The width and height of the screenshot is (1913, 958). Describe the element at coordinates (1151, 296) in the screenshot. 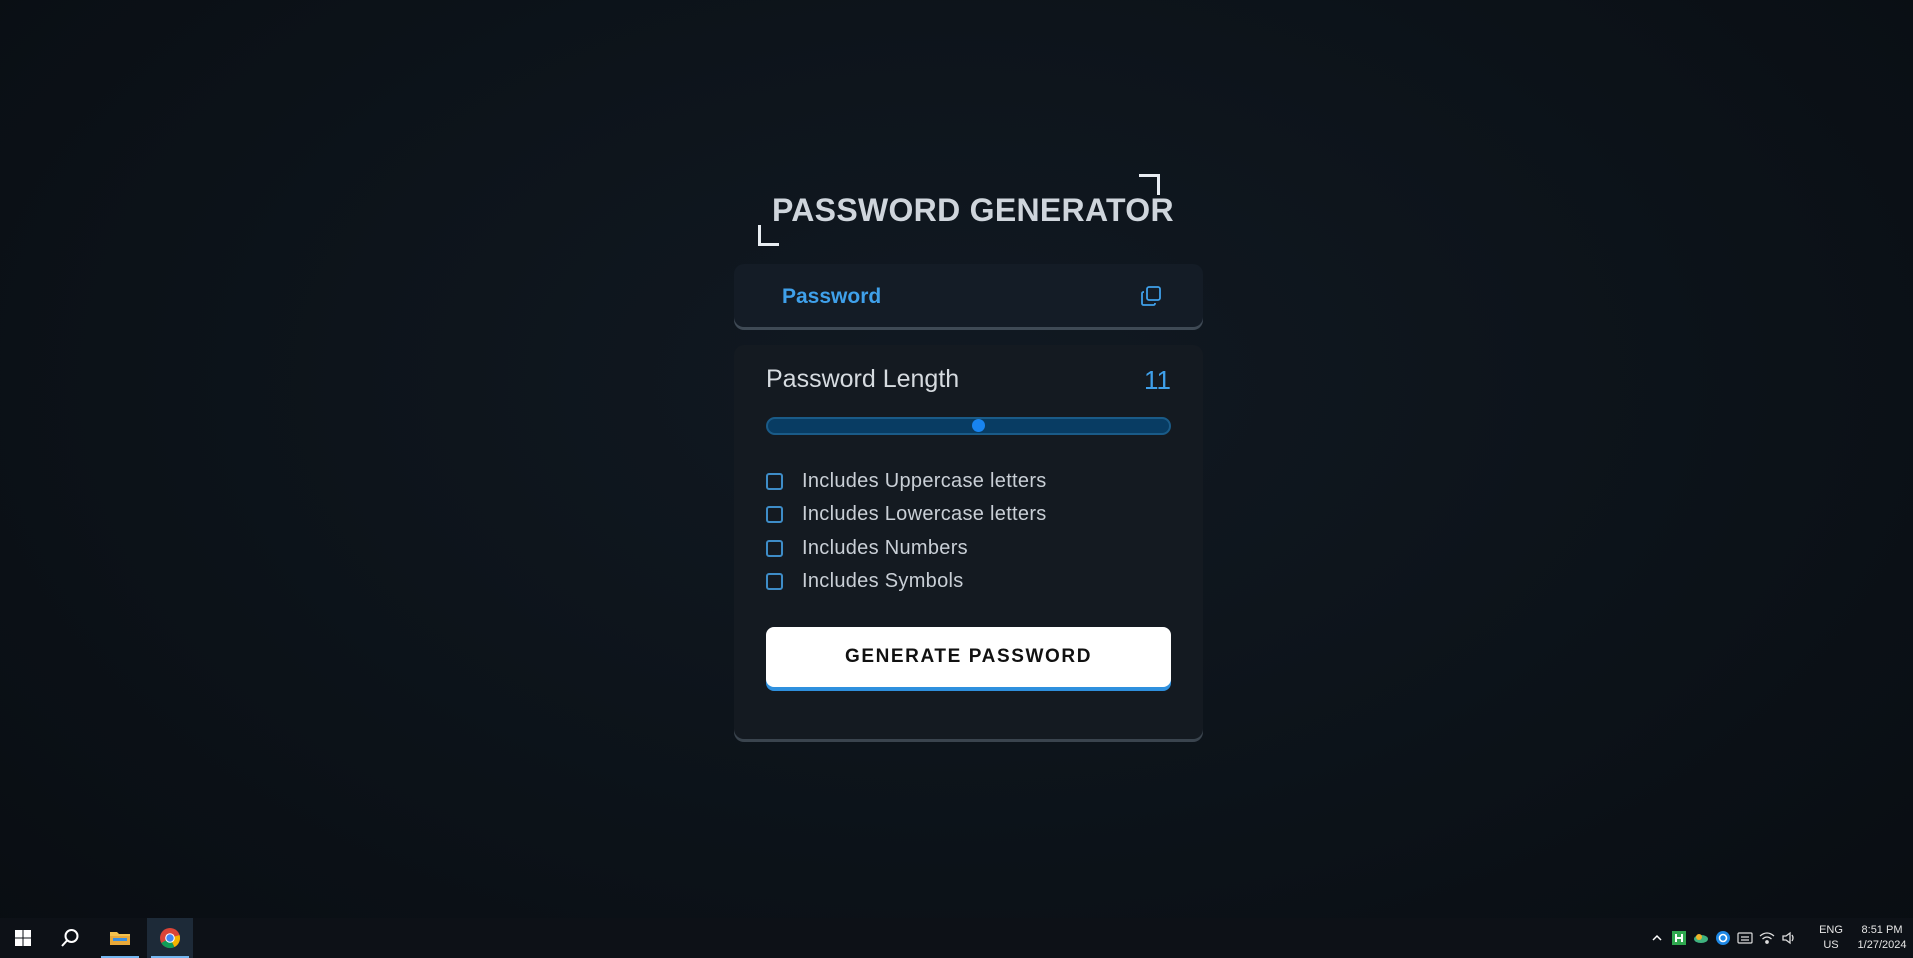

I see `copy-icon` at that location.